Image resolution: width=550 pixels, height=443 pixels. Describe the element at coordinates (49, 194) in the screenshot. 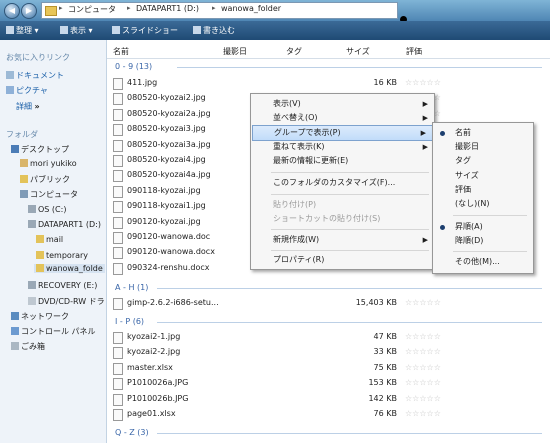

I see `tree-item-computer: コンピュータ` at that location.